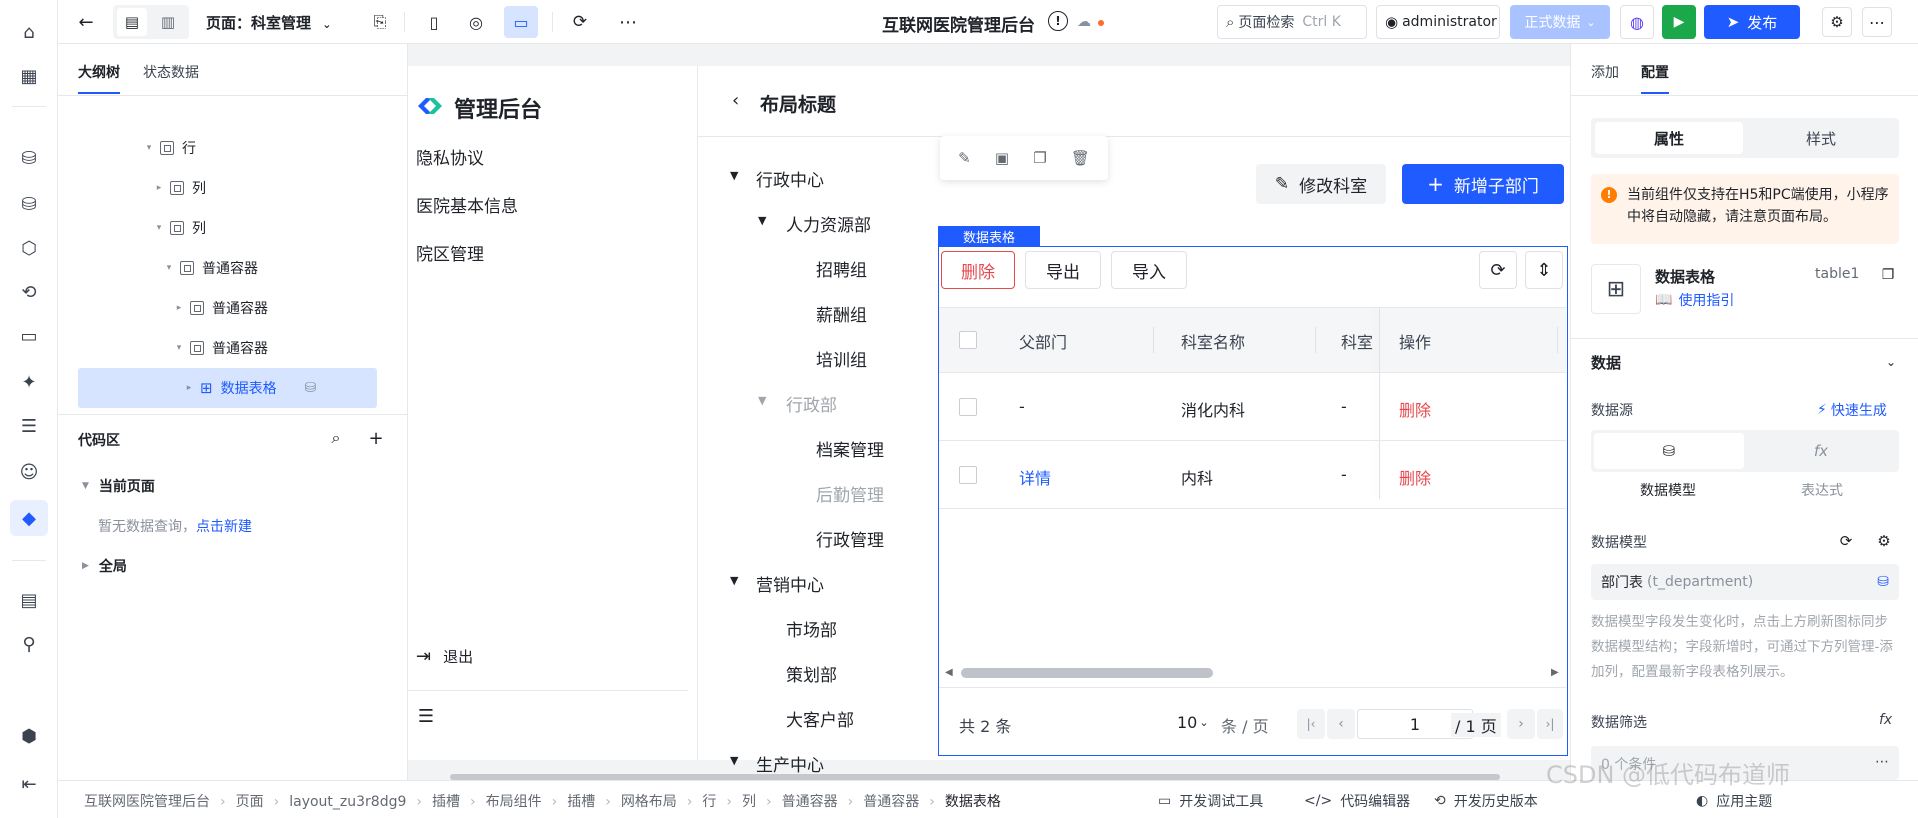 The height and width of the screenshot is (818, 1918). What do you see at coordinates (29, 292) in the screenshot?
I see `workflow-icon: ⟲` at bounding box center [29, 292].